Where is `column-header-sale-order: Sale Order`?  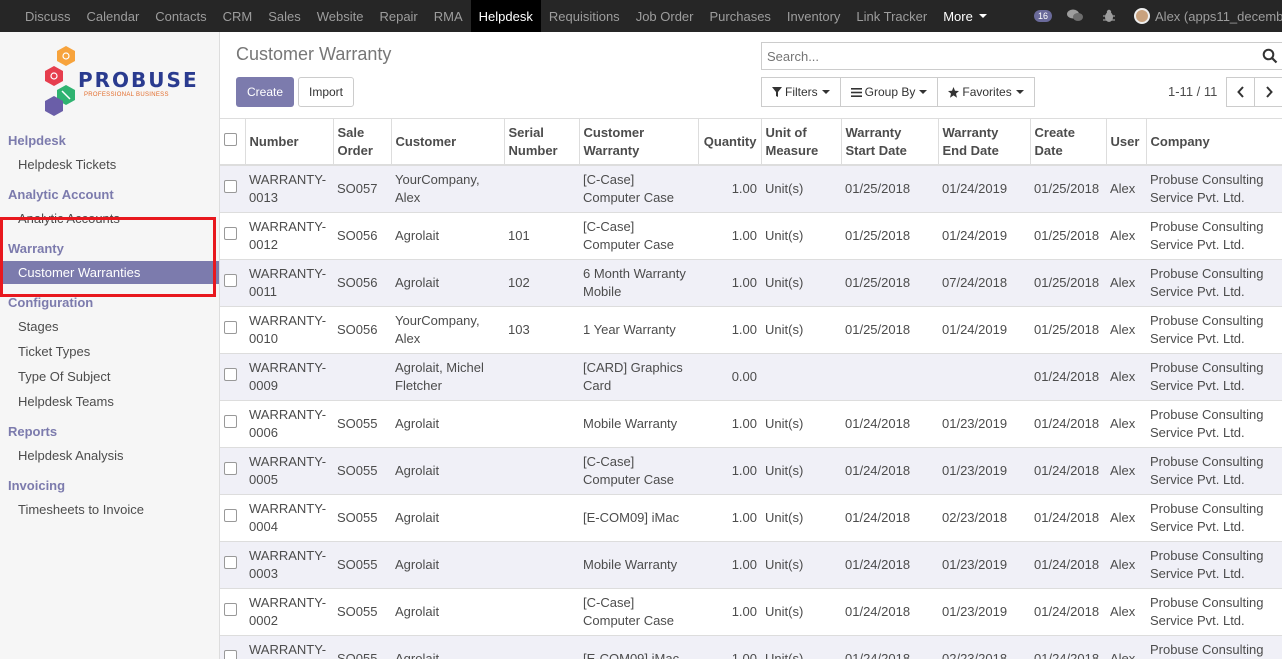
column-header-sale-order: Sale Order is located at coordinates (362, 142).